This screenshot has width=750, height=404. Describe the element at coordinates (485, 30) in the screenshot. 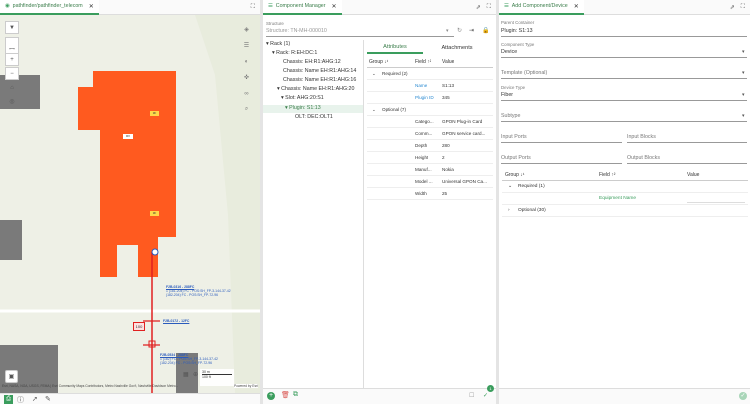

I see `lock-icon: 🔒` at that location.